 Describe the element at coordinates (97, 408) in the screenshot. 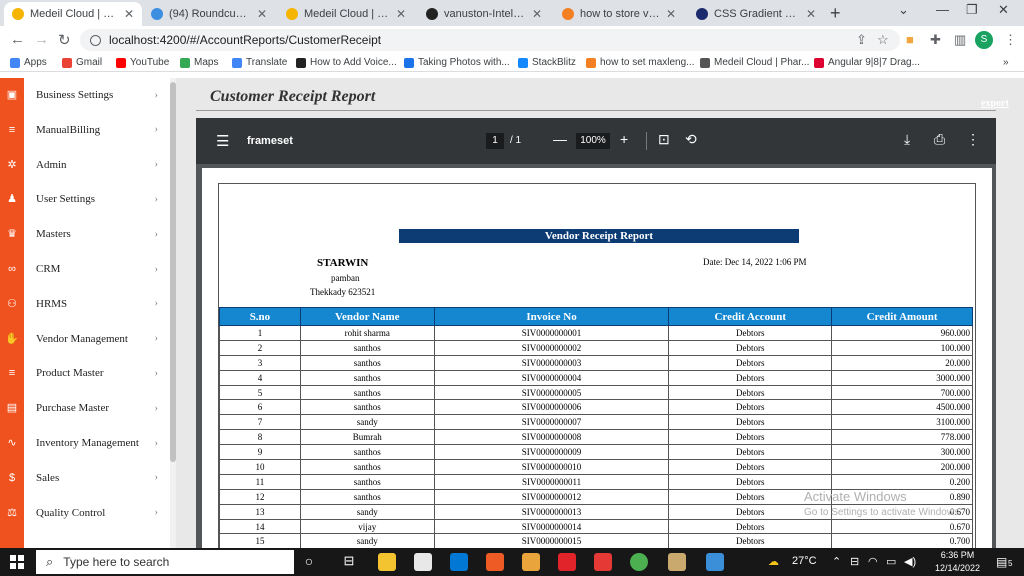

I see `sidebar-item: Purchase Master ›` at that location.